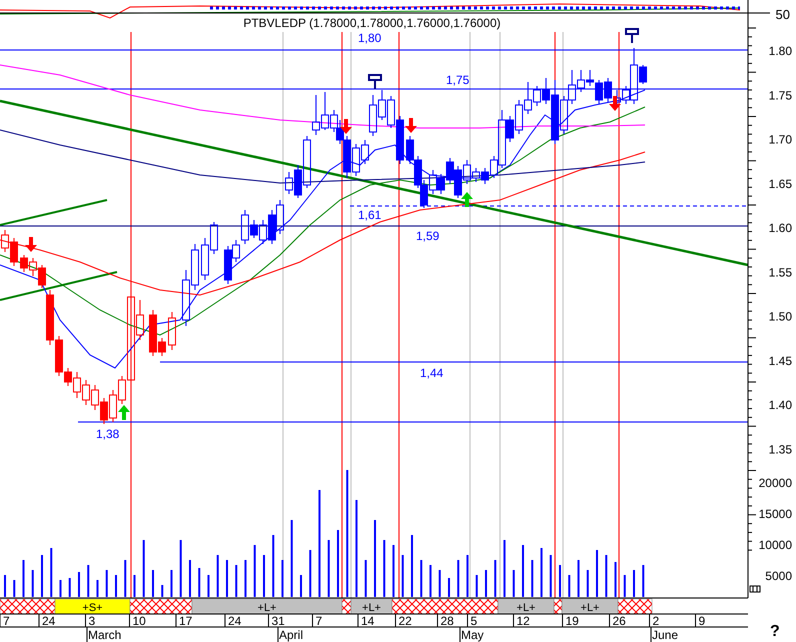 This screenshot has width=796, height=642. What do you see at coordinates (780, 95) in the screenshot?
I see `price-axis-label: 1.75` at bounding box center [780, 95].